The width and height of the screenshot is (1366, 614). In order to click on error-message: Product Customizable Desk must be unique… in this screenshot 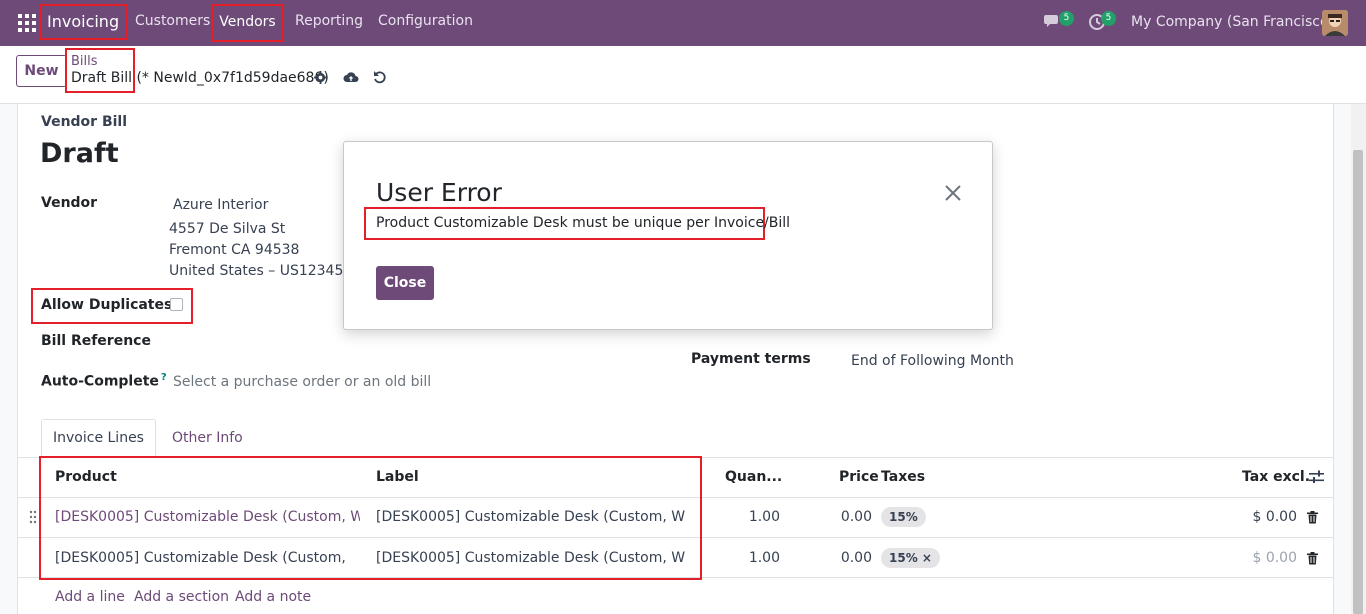, I will do `click(583, 223)`.